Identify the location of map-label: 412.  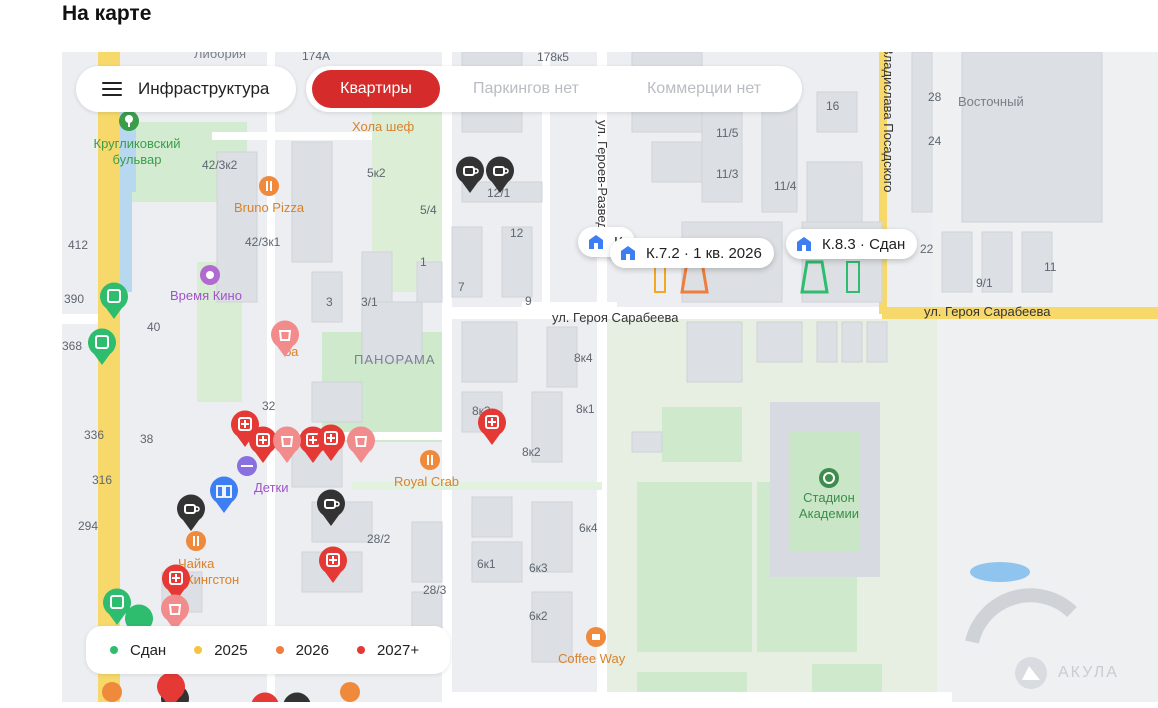
(78, 245).